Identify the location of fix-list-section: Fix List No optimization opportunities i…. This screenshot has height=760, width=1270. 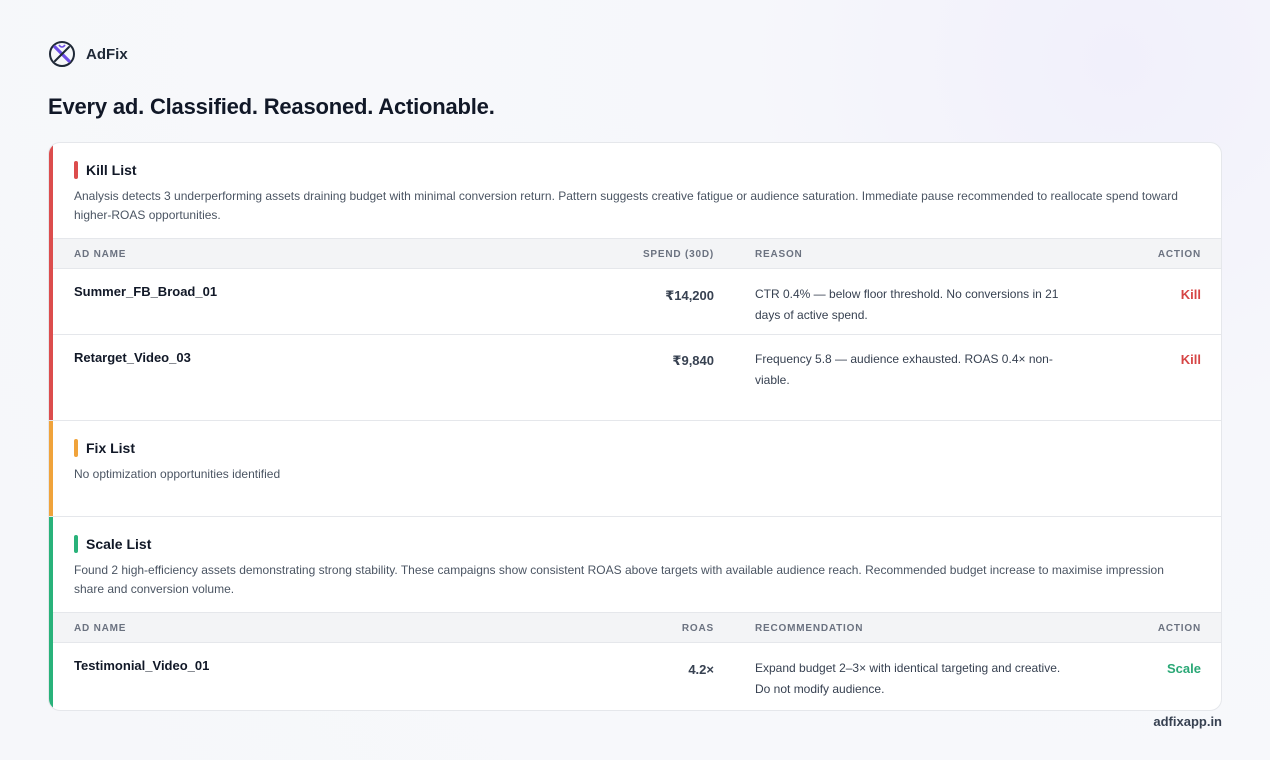
(635, 468).